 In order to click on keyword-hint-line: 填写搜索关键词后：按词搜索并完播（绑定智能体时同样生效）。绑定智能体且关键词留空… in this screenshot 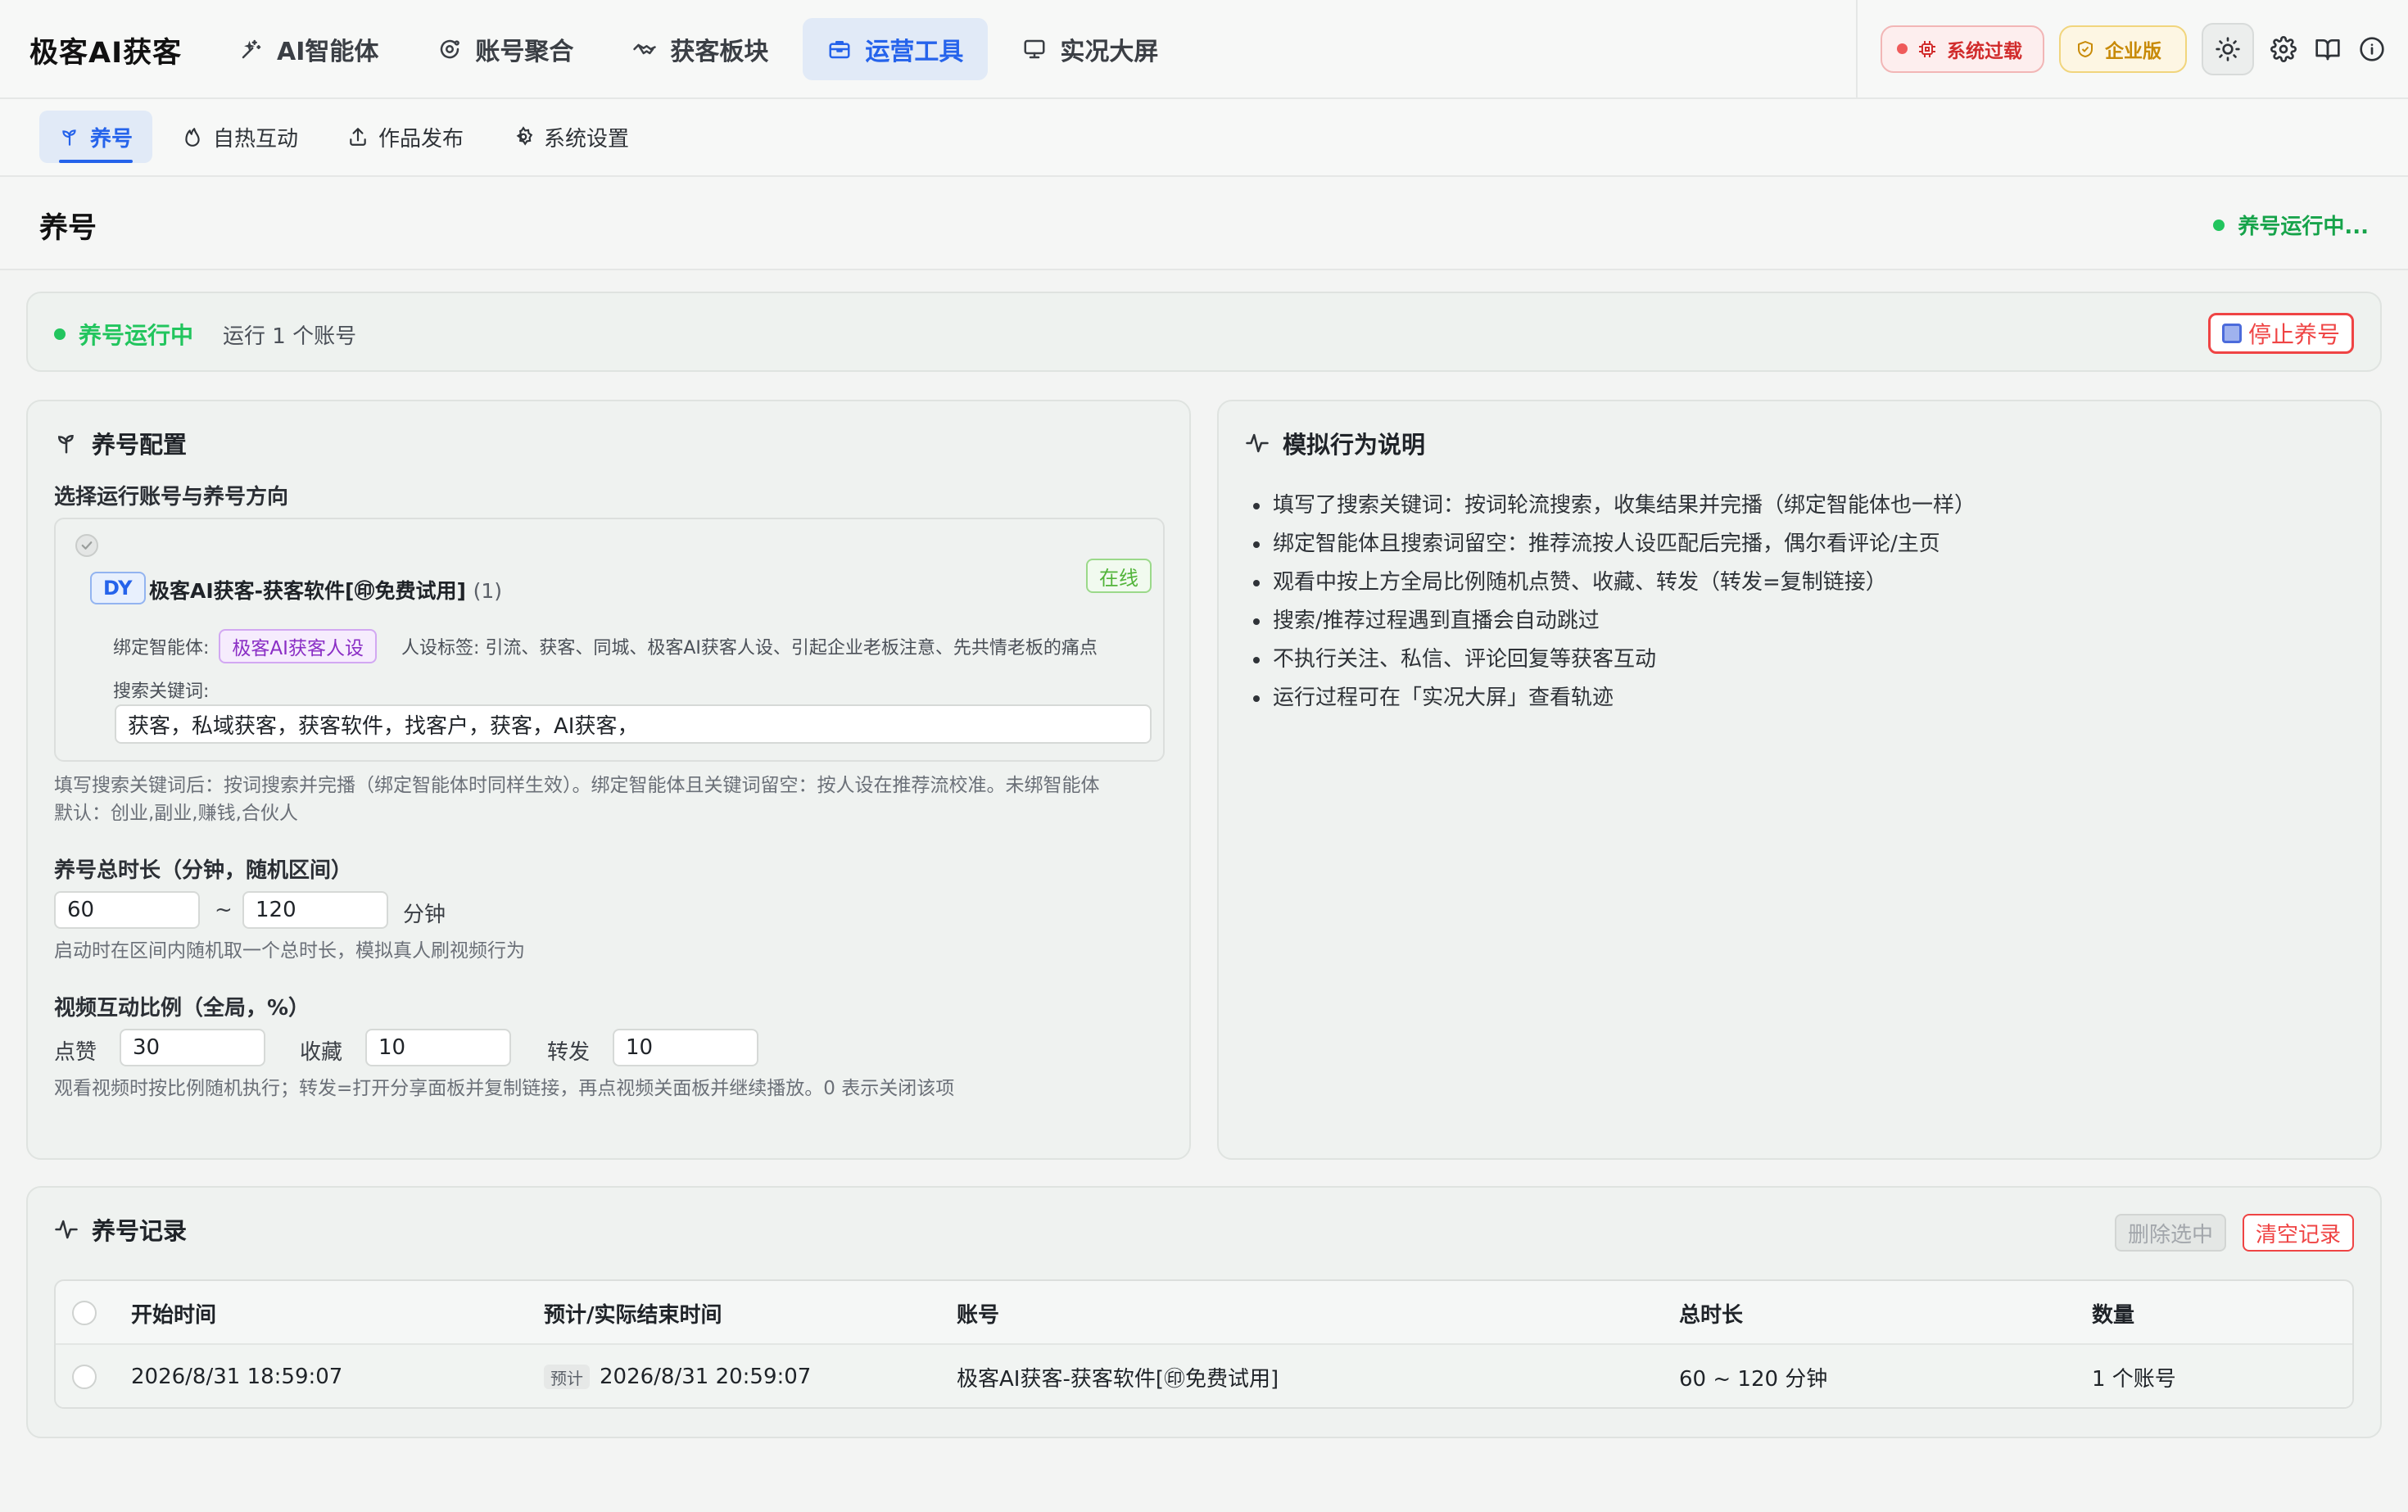, I will do `click(577, 785)`.